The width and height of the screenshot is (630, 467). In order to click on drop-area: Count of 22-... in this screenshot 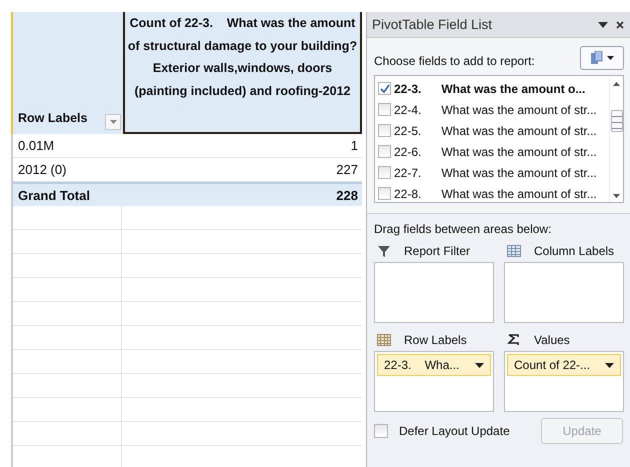, I will do `click(564, 381)`.